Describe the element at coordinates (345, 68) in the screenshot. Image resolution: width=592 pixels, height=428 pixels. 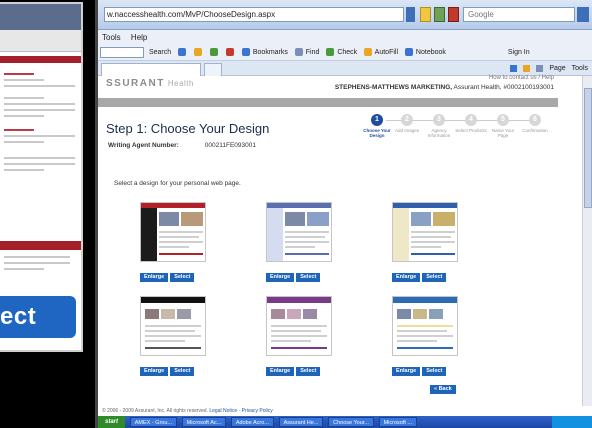
I see `command-bar: Page Tools` at that location.